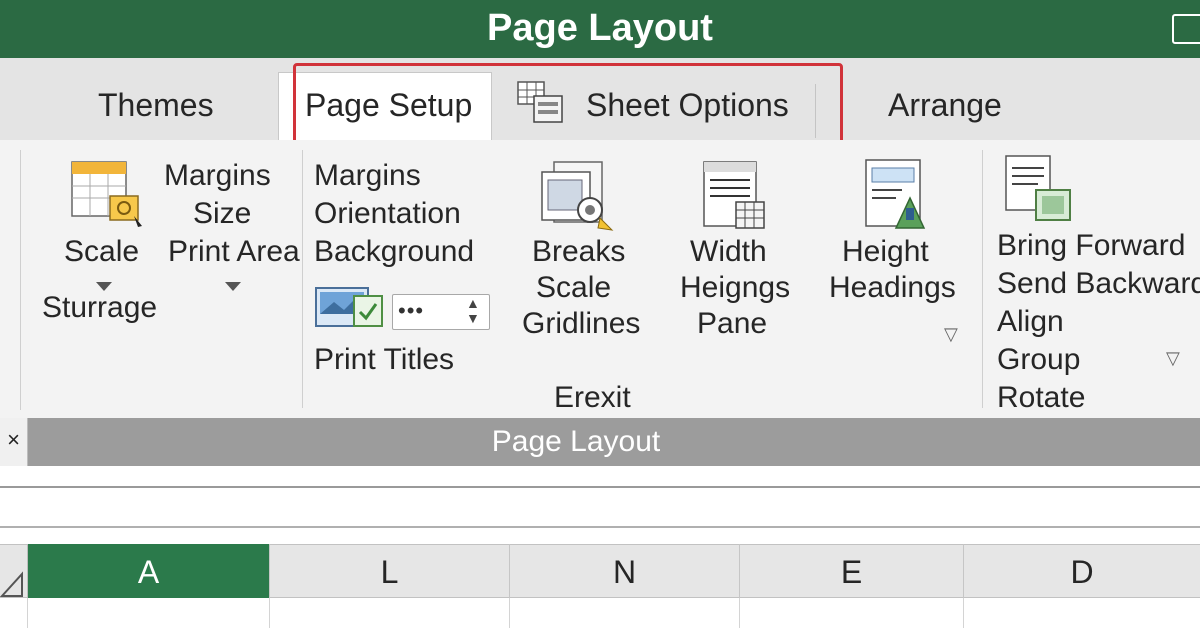 Image resolution: width=1200 pixels, height=628 pixels. What do you see at coordinates (951, 334) in the screenshot?
I see `sheet-options-dialog-launcher-icon: ▽` at bounding box center [951, 334].